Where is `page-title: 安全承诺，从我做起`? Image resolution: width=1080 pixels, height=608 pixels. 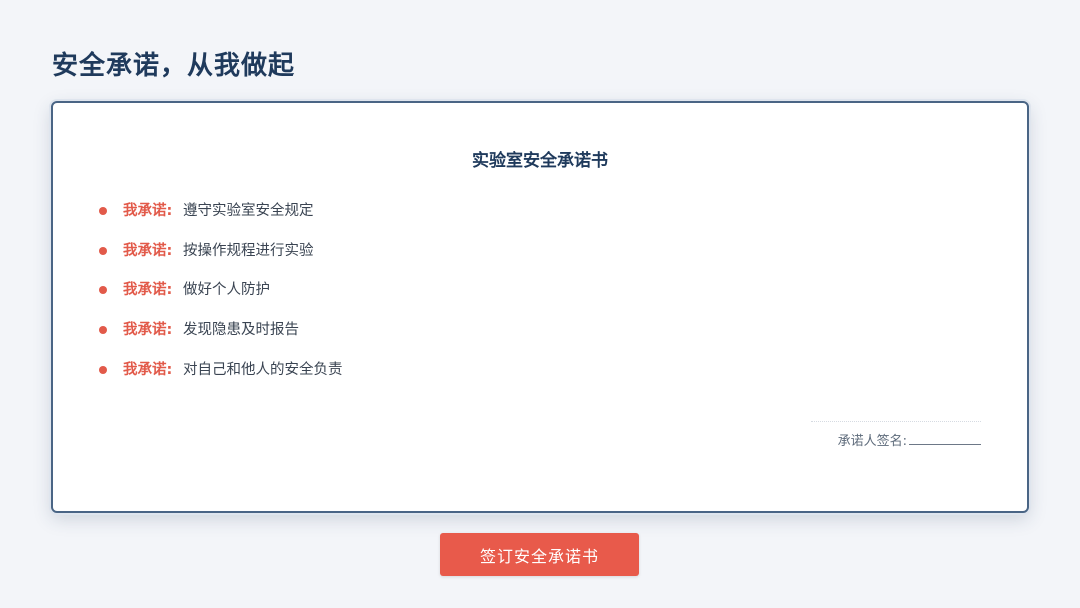
page-title: 安全承诺，从我做起 is located at coordinates (174, 66).